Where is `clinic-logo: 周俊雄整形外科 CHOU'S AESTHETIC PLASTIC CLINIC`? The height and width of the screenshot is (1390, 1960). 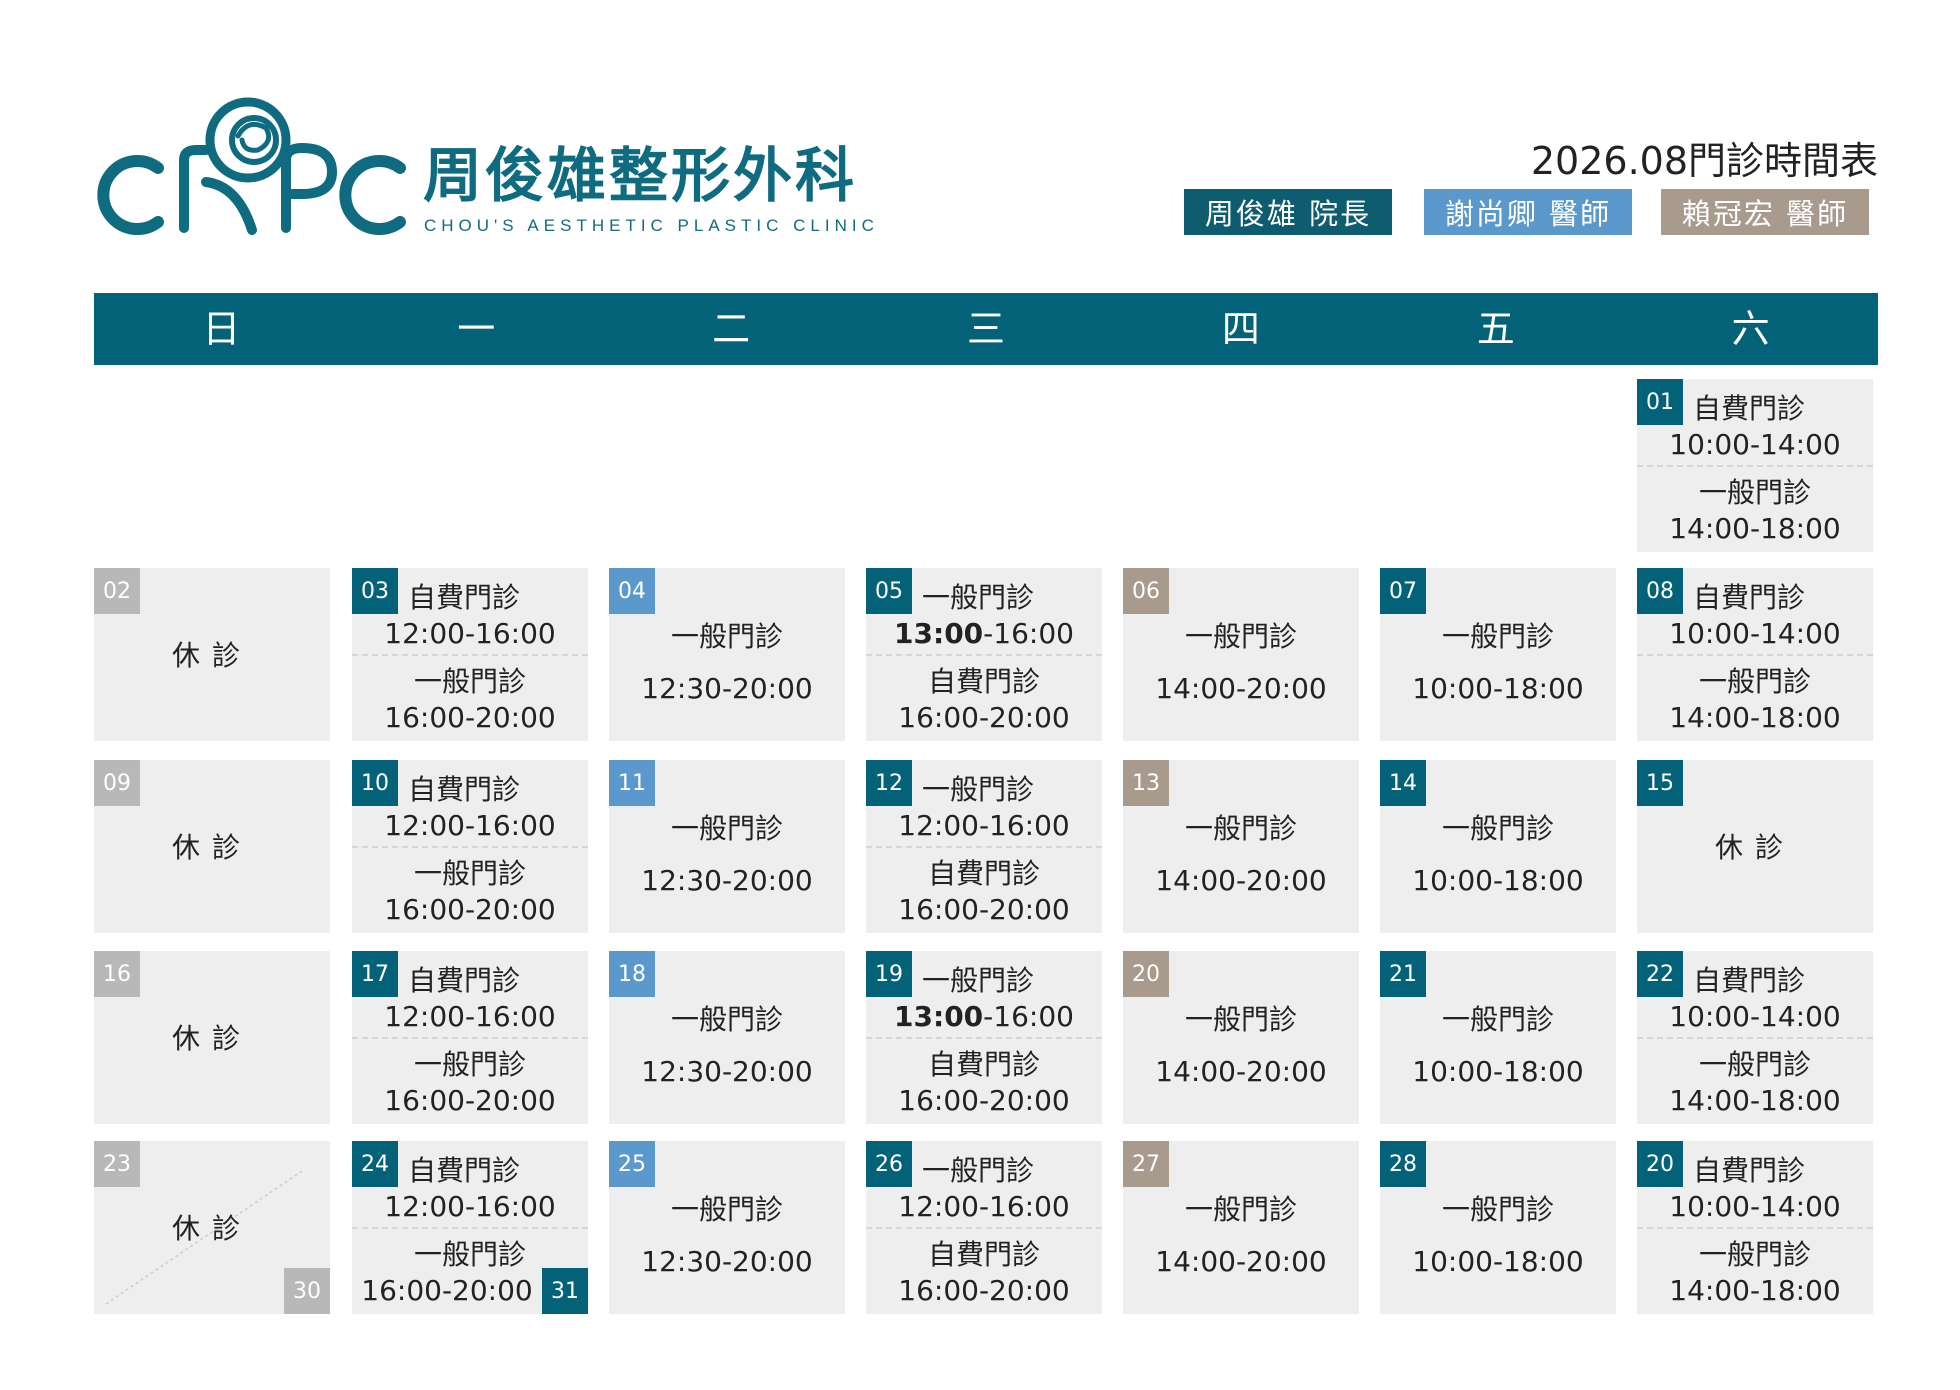 clinic-logo: 周俊雄整形外科 CHOU'S AESTHETIC PLASTIC CLINIC is located at coordinates (481, 170).